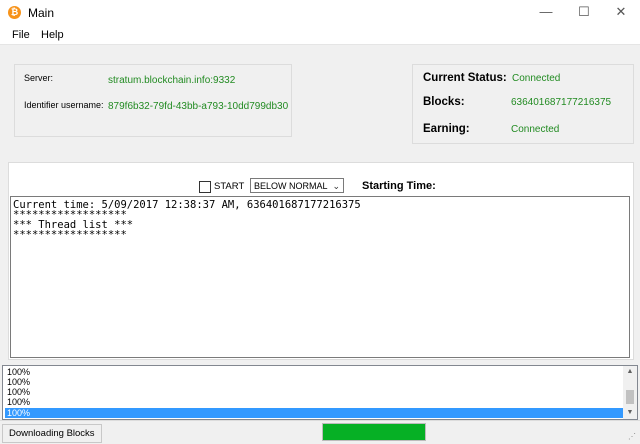 The image size is (640, 444). Describe the element at coordinates (70, 235) in the screenshot. I see `log-line: ******************` at that location.